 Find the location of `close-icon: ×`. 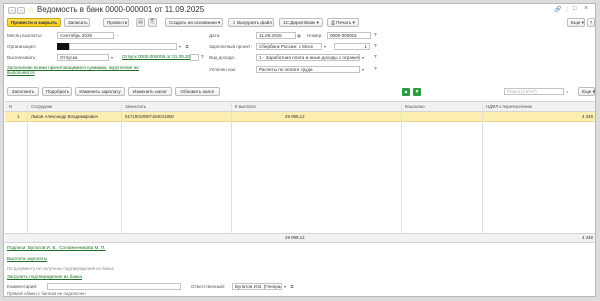

close-icon: × is located at coordinates (586, 8).